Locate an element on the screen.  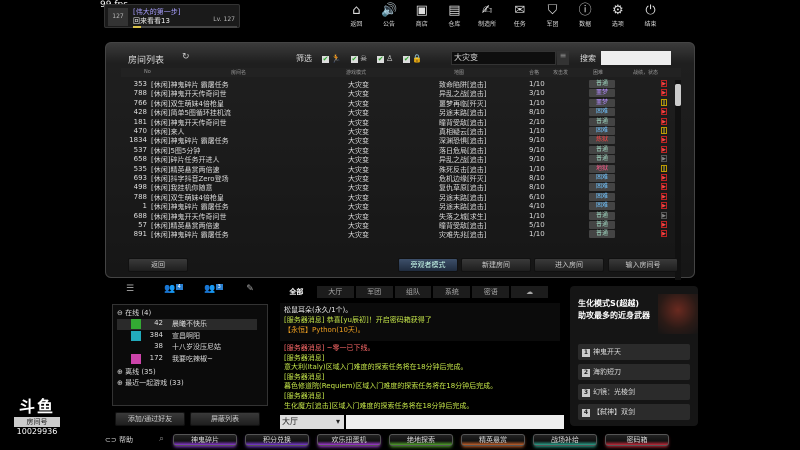
enter-room-number-button: 输入房间号 is located at coordinates (643, 265).